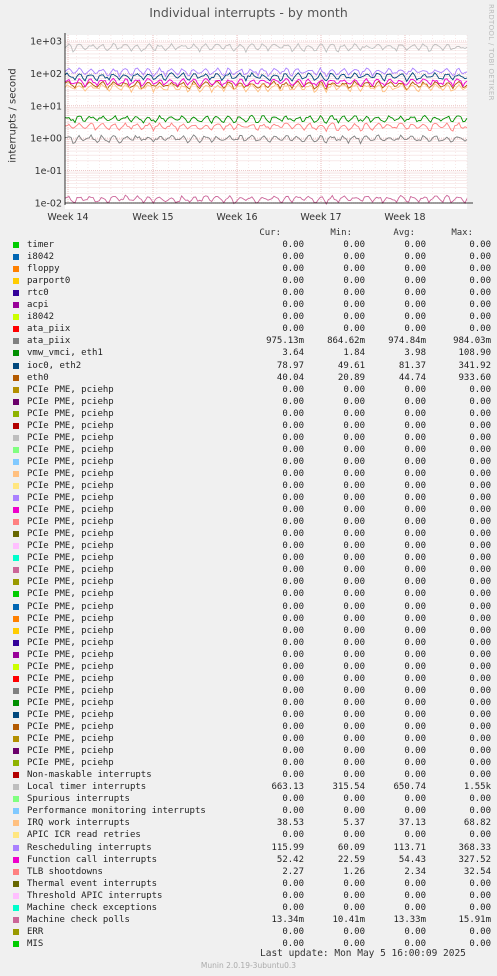 The width and height of the screenshot is (497, 976). Describe the element at coordinates (351, 365) in the screenshot. I see `legend-min-value: 49.61` at that location.